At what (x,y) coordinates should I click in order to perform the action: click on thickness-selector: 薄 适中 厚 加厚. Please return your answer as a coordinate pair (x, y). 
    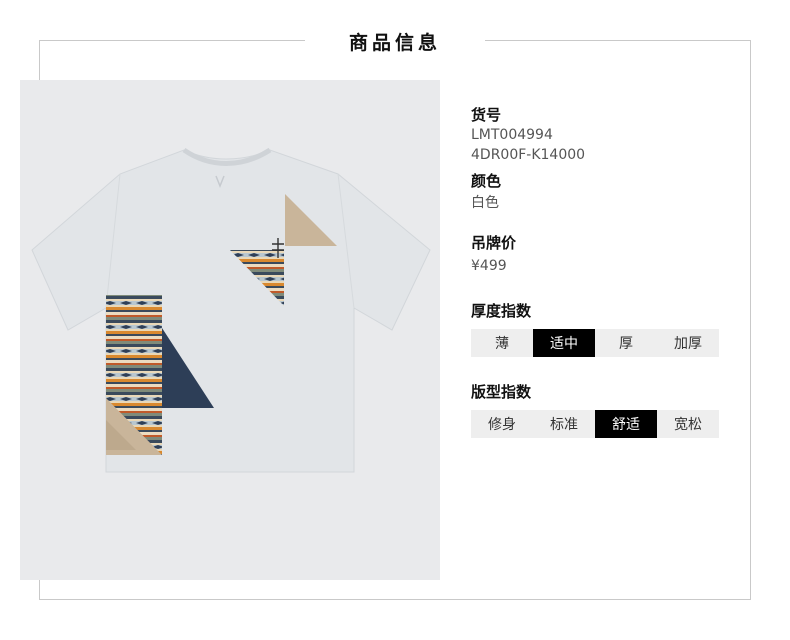
    Looking at the image, I should click on (595, 343).